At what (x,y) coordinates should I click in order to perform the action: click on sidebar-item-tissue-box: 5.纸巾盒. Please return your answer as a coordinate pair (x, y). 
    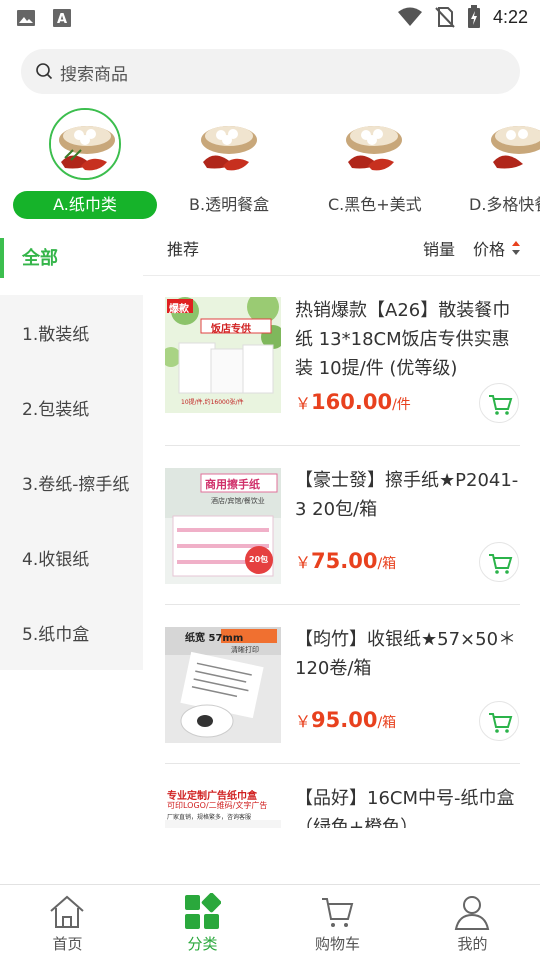
    Looking at the image, I should click on (55, 632).